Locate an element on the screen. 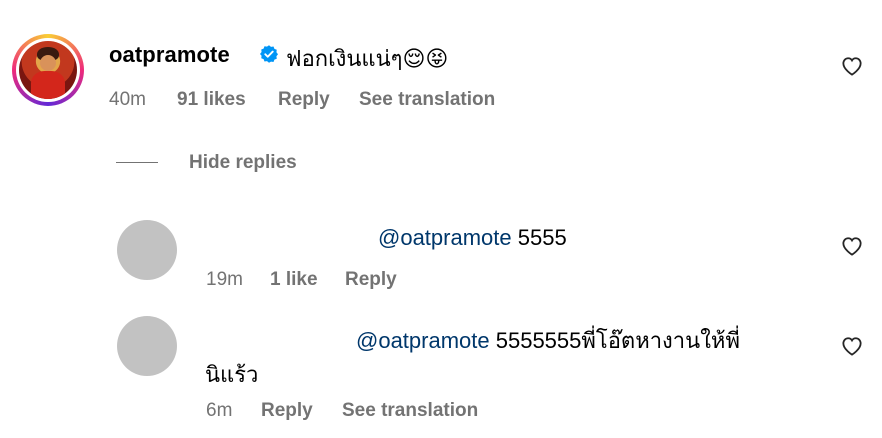 This screenshot has height=438, width=882. user-avatar is located at coordinates (48, 70).